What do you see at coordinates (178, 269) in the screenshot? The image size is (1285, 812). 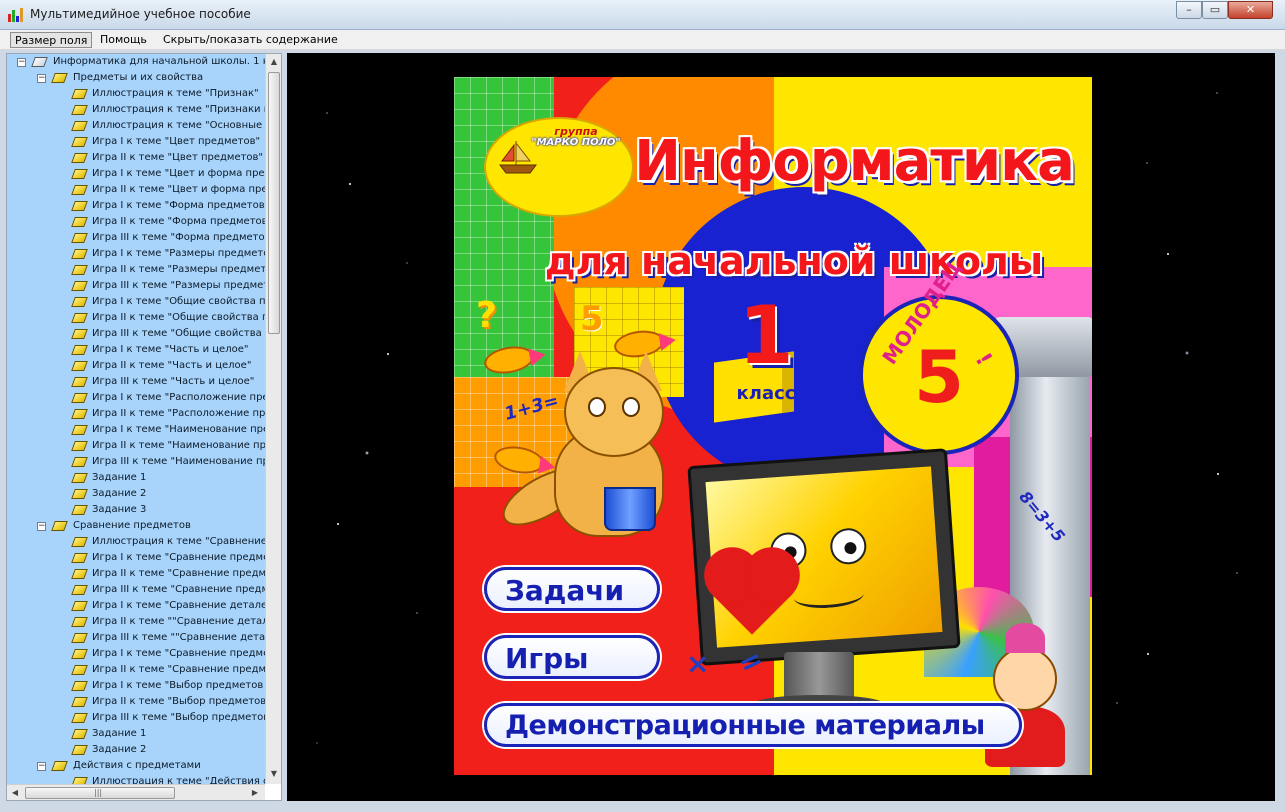 I see `tree-item-label: Игра II к теме "Размеры предмет` at bounding box center [178, 269].